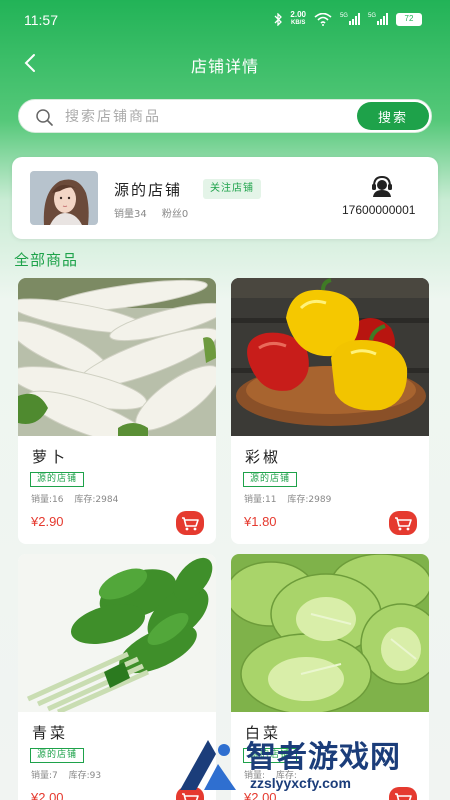 The width and height of the screenshot is (450, 800). Describe the element at coordinates (96, 500) in the screenshot. I see `product-stock: 库存:2984` at that location.